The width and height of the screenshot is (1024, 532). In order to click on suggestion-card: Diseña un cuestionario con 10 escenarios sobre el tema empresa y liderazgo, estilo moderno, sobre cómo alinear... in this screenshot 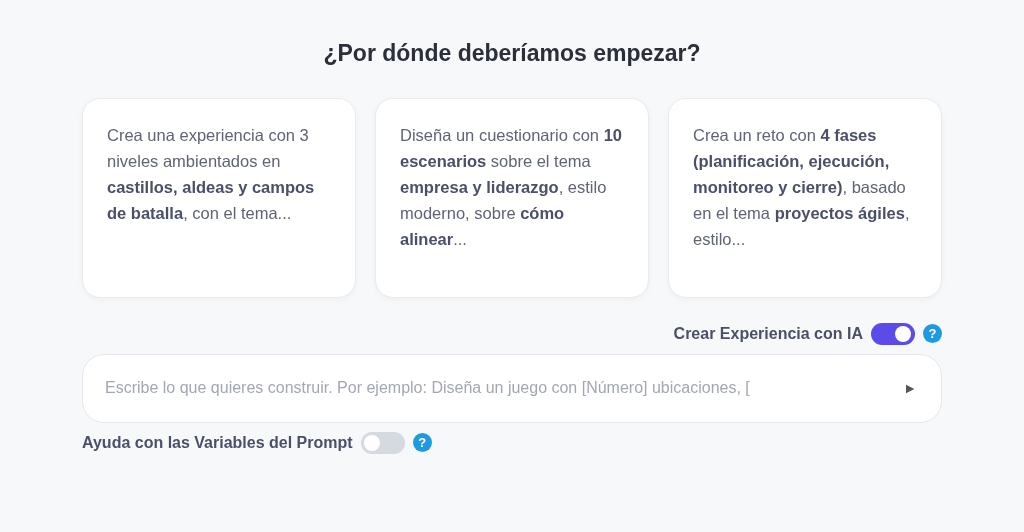, I will do `click(512, 197)`.